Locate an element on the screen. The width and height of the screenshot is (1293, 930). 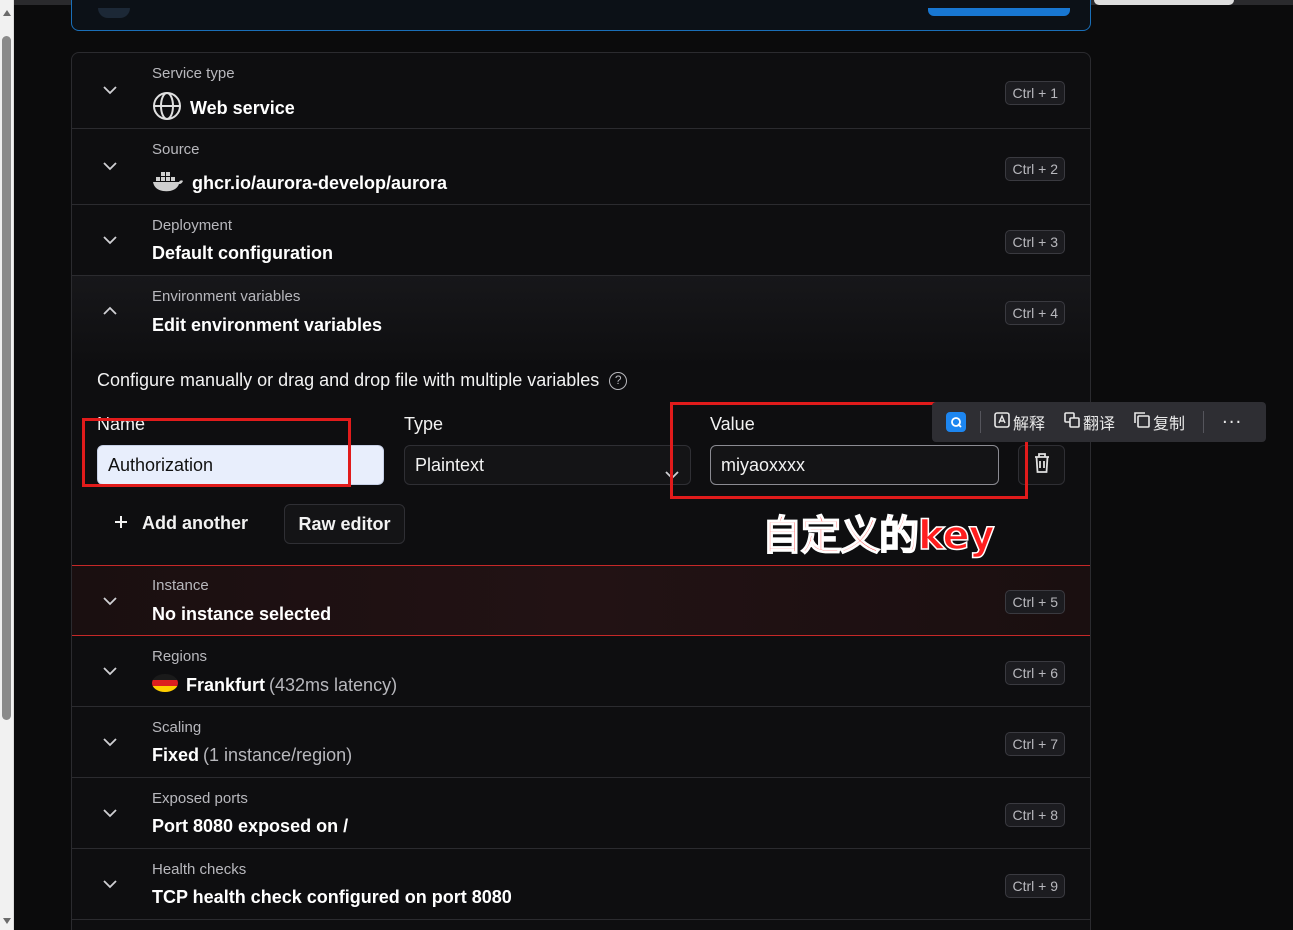
translate-toolbar: 解释 翻译 复制 ··· is located at coordinates (1099, 422).